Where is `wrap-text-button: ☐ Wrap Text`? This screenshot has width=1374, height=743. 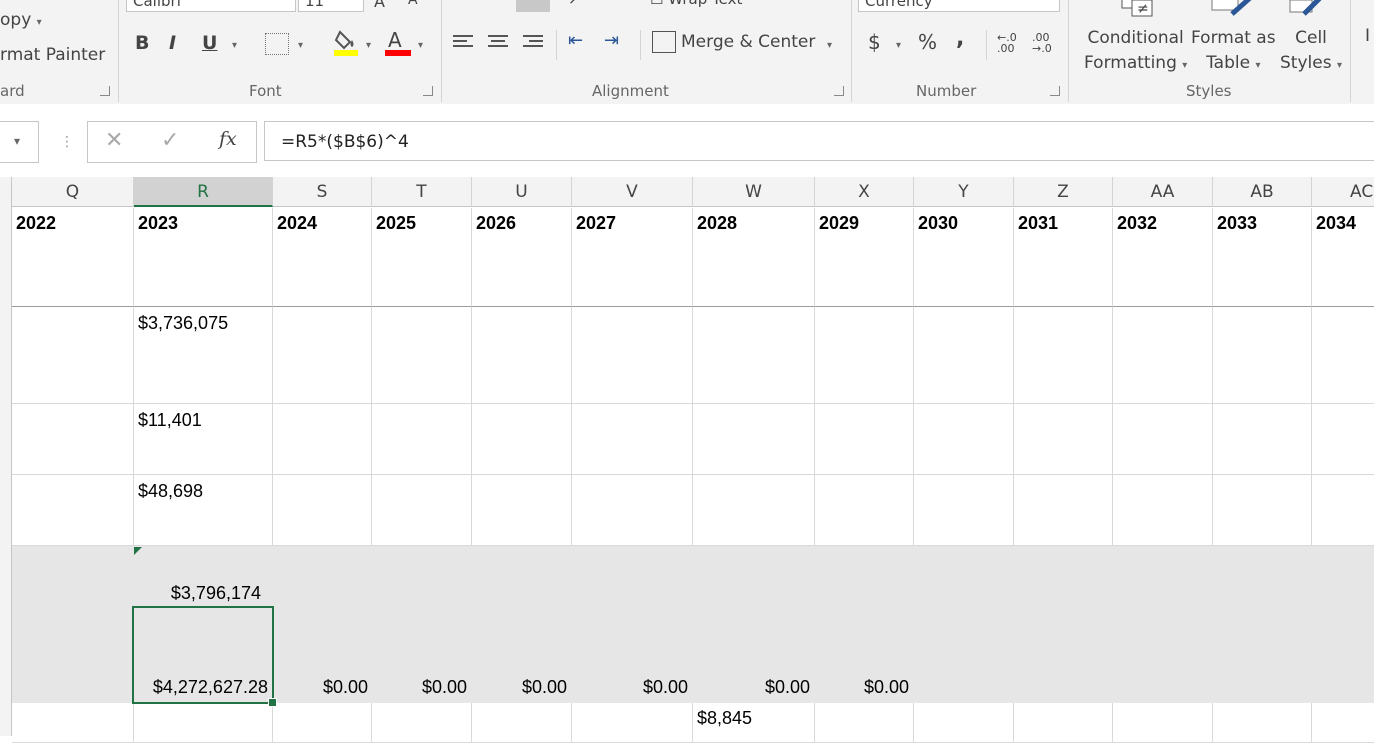
wrap-text-button: ☐ Wrap Text is located at coordinates (696, 4).